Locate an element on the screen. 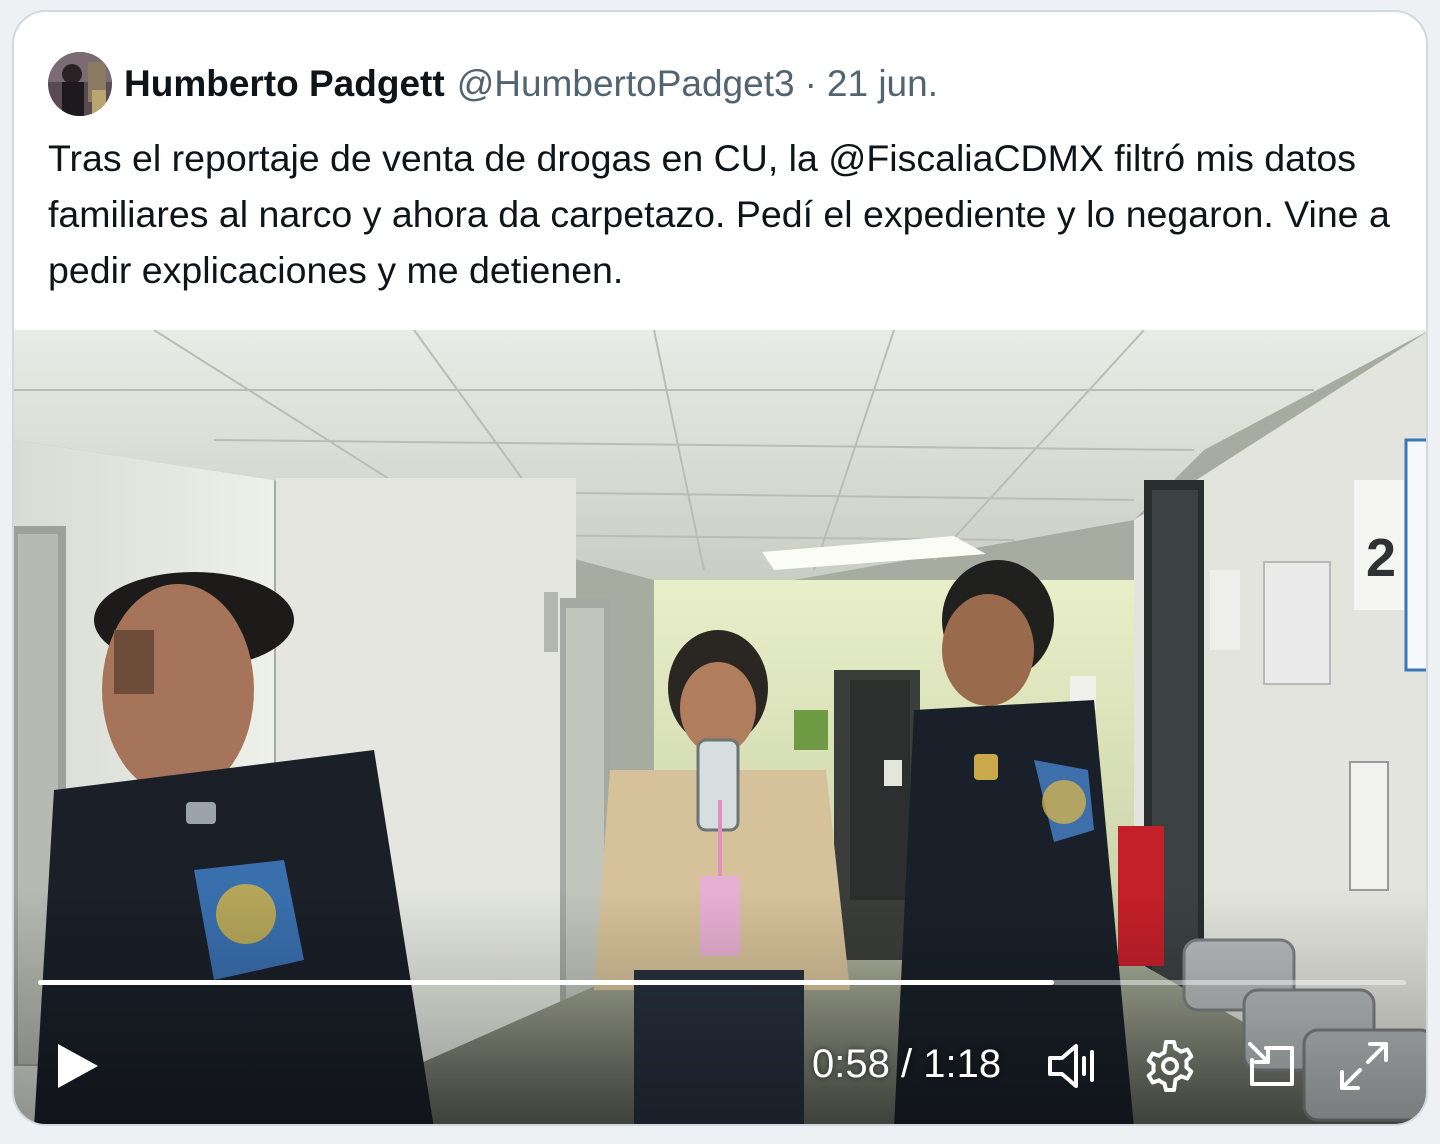 The width and height of the screenshot is (1440, 1144). video-time-display: 0:58 / 1:18 is located at coordinates (906, 1064).